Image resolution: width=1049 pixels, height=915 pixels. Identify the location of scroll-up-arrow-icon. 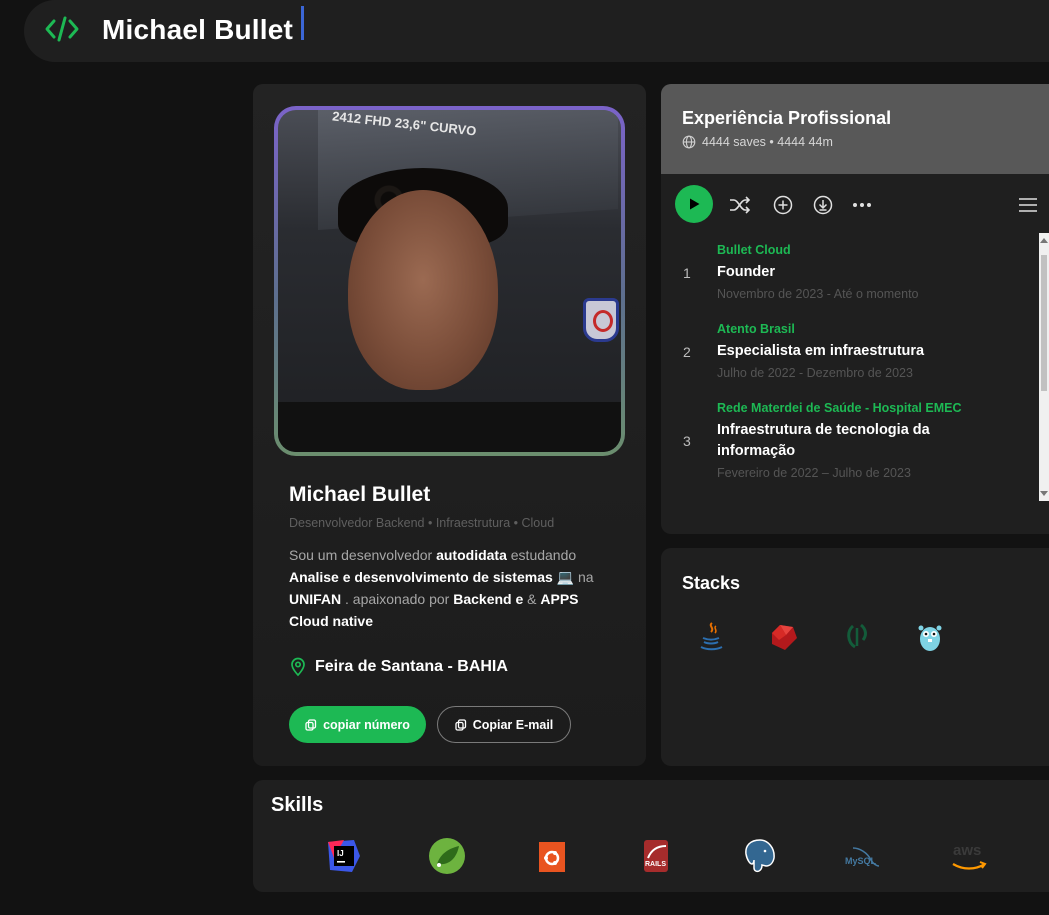
(1044, 240).